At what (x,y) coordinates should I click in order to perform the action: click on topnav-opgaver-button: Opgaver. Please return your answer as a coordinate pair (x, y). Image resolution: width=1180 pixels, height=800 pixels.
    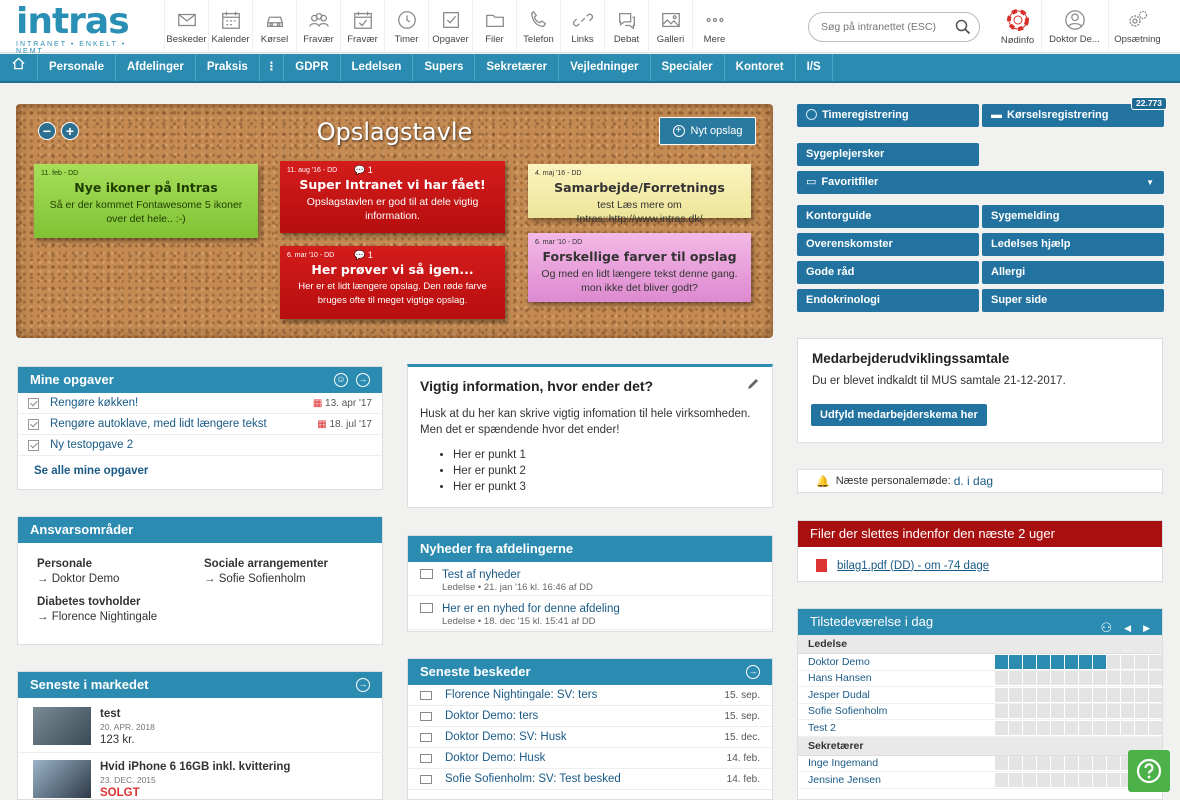
    Looking at the image, I should click on (450, 26).